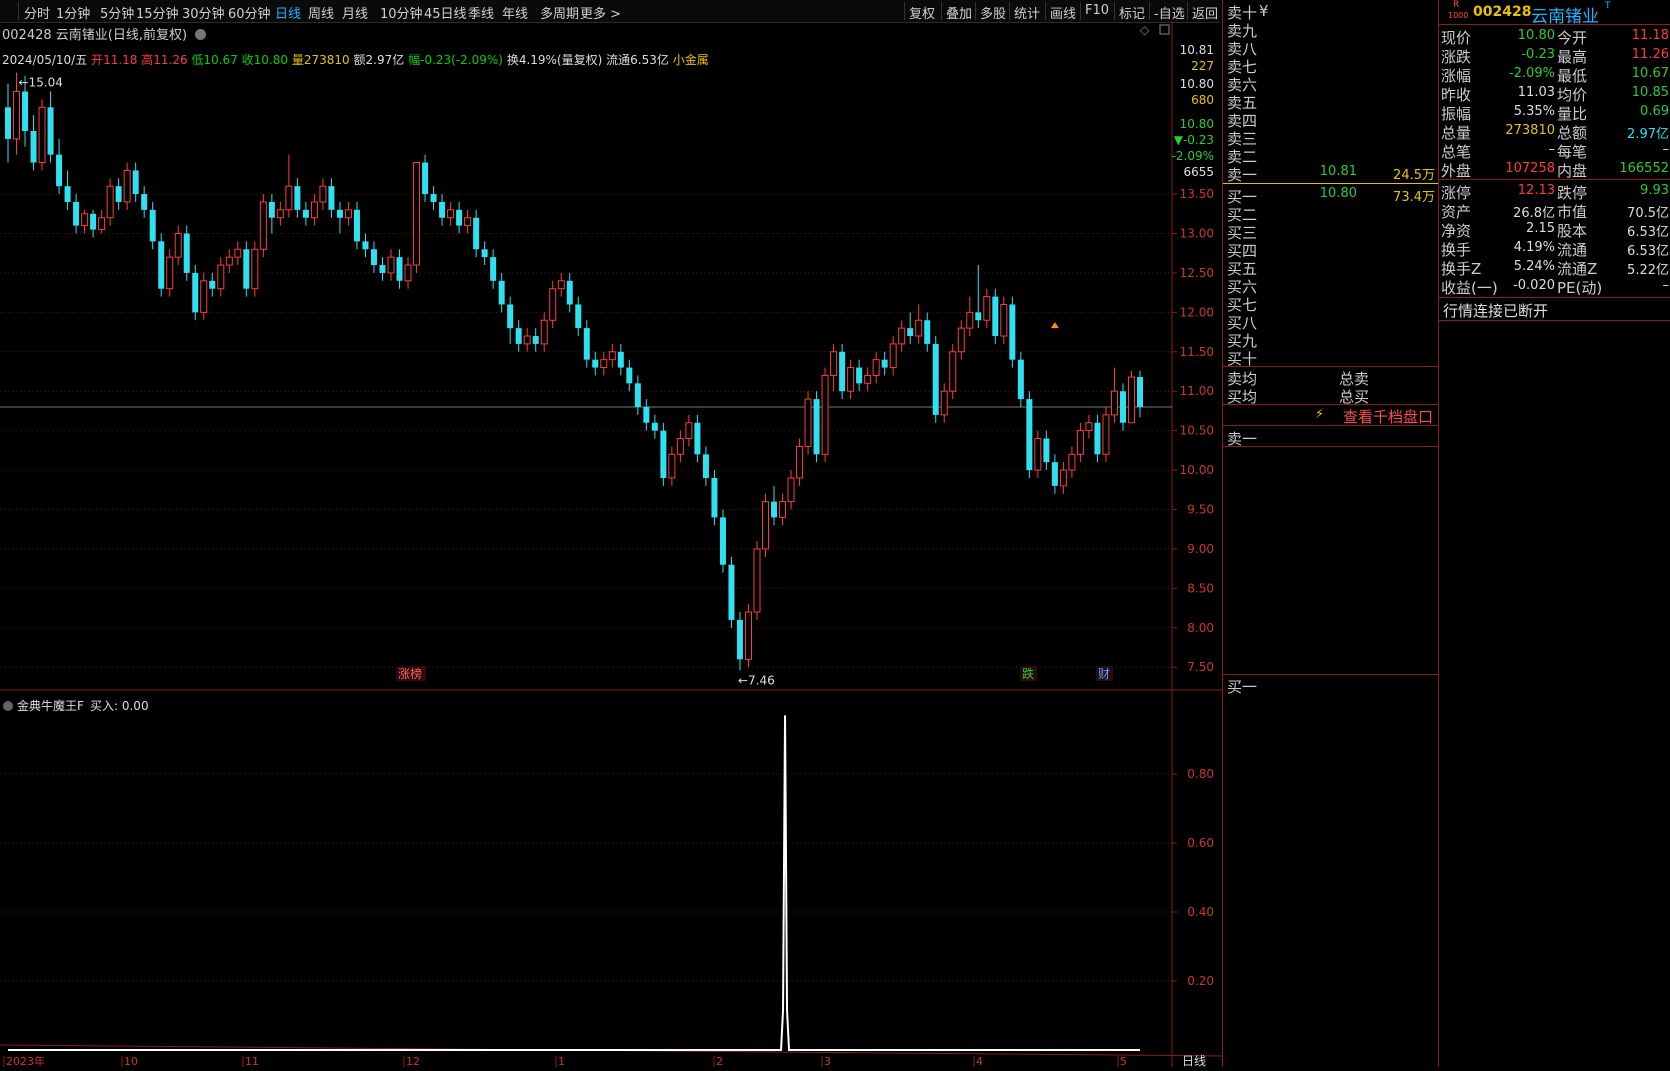 The height and width of the screenshot is (1071, 1670). What do you see at coordinates (1332, 102) in the screenshot?
I see `ask-level-5: 卖五` at bounding box center [1332, 102].